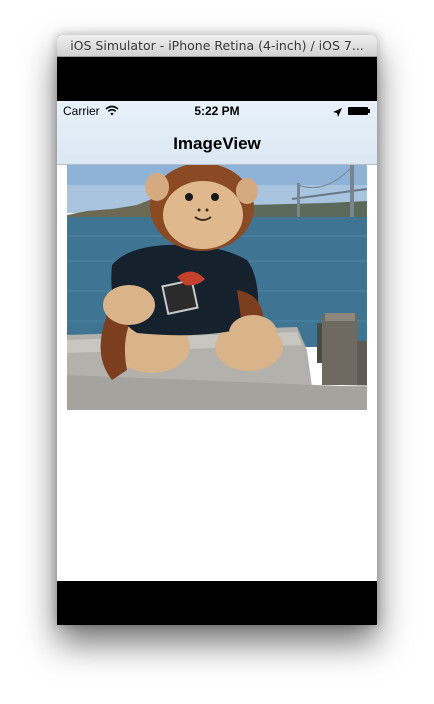  I want to click on battery-tip, so click(369, 111).